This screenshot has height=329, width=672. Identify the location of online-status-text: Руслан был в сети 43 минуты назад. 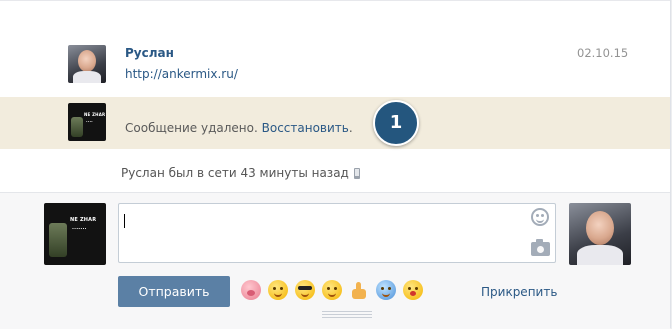
(235, 173).